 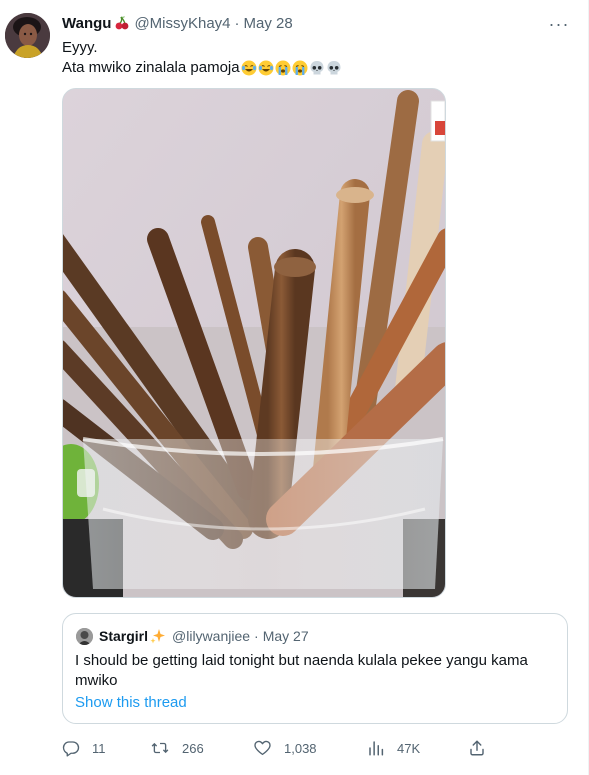 What do you see at coordinates (122, 23) in the screenshot?
I see `cherry-icon` at bounding box center [122, 23].